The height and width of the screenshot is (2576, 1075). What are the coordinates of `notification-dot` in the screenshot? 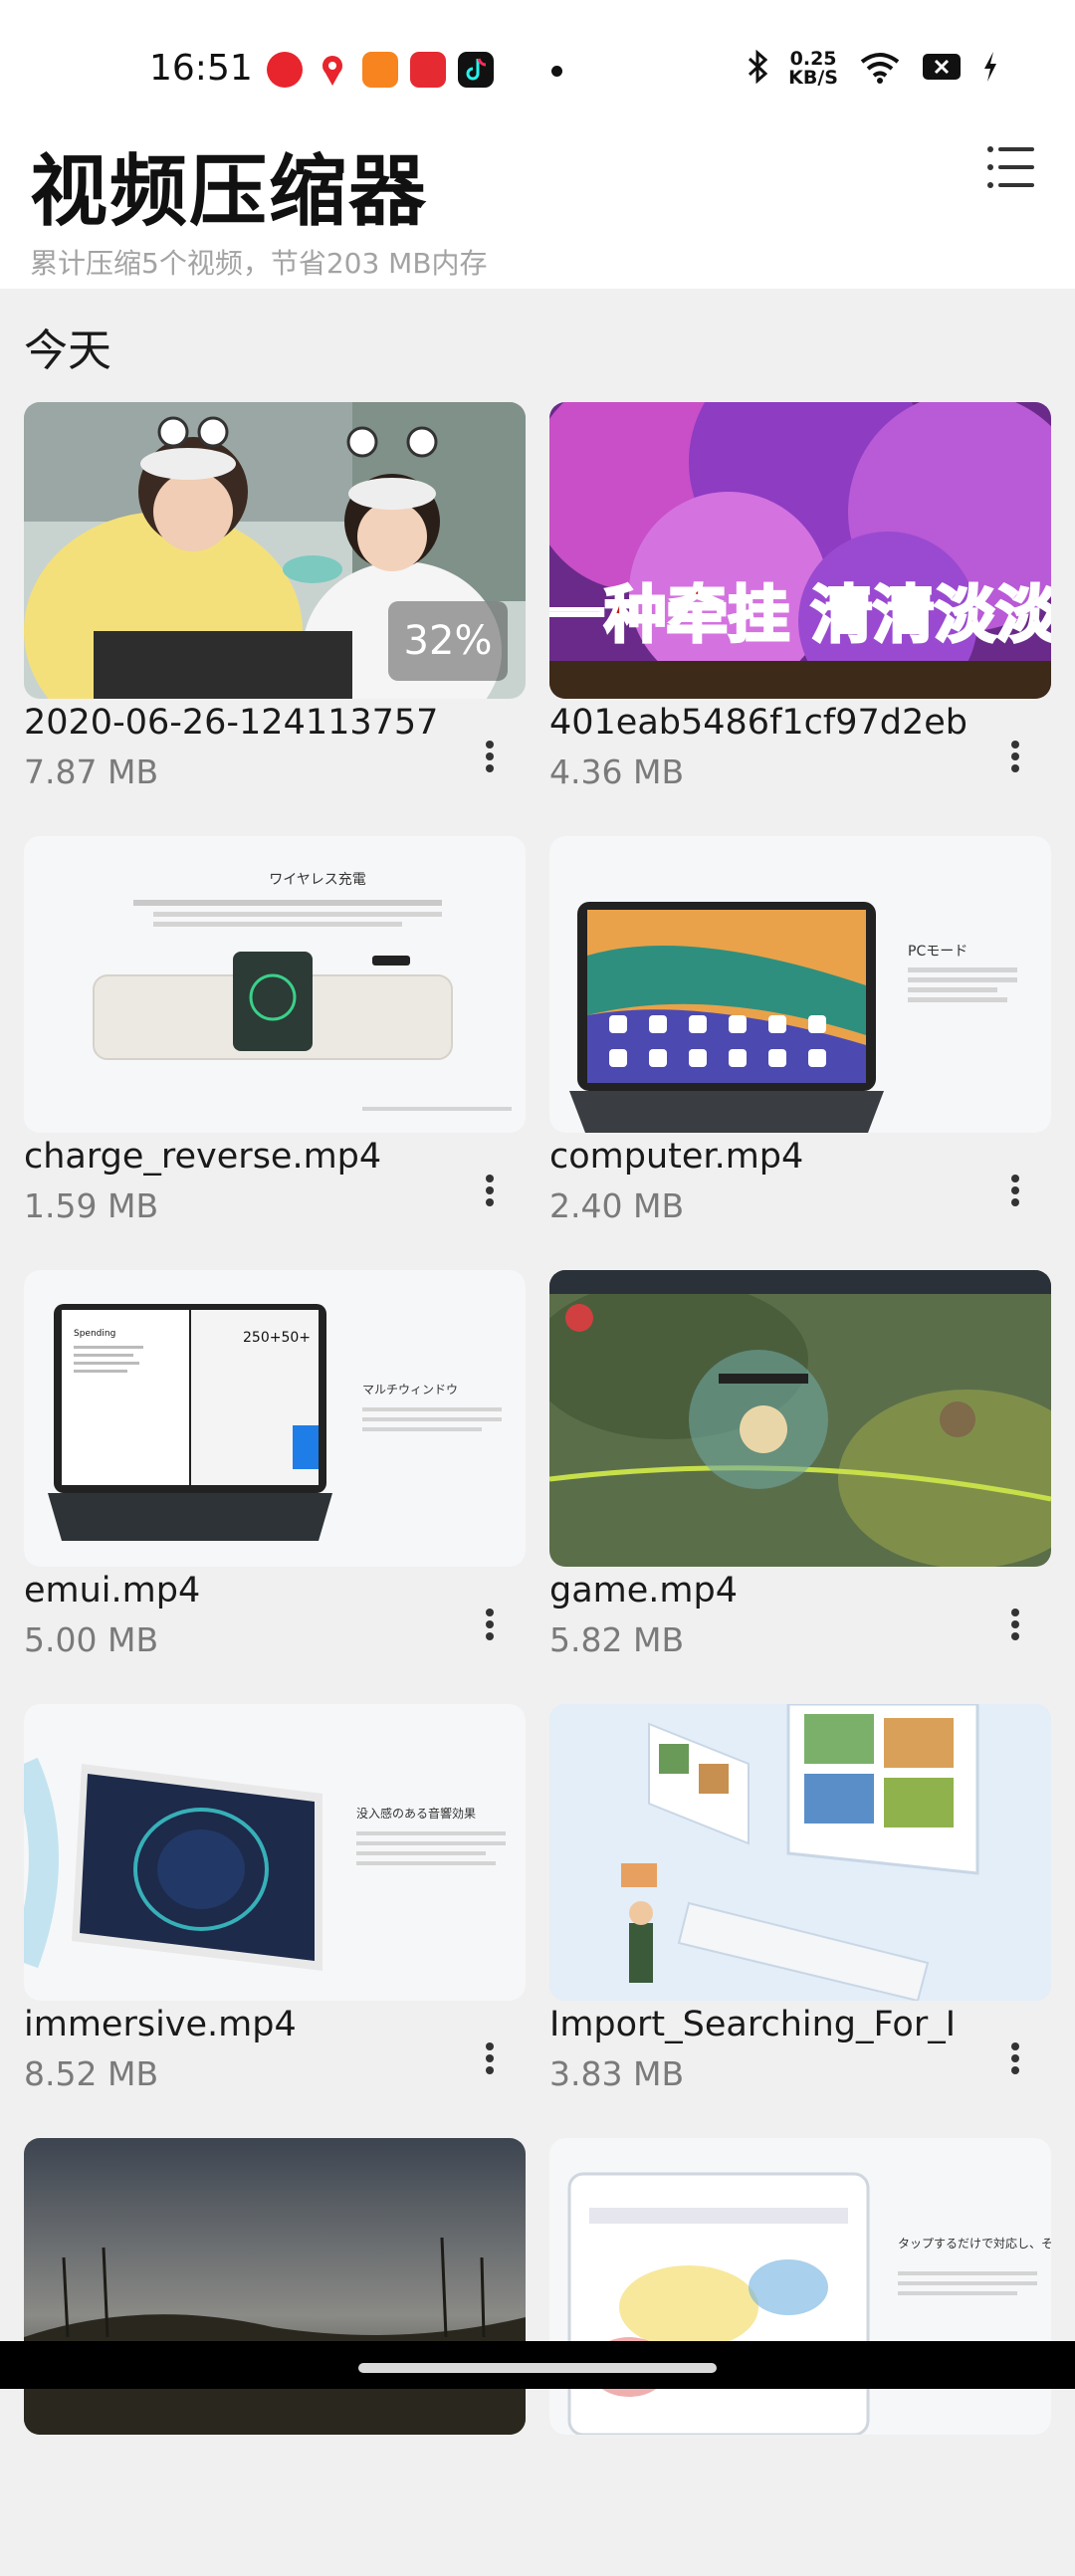 It's located at (556, 71).